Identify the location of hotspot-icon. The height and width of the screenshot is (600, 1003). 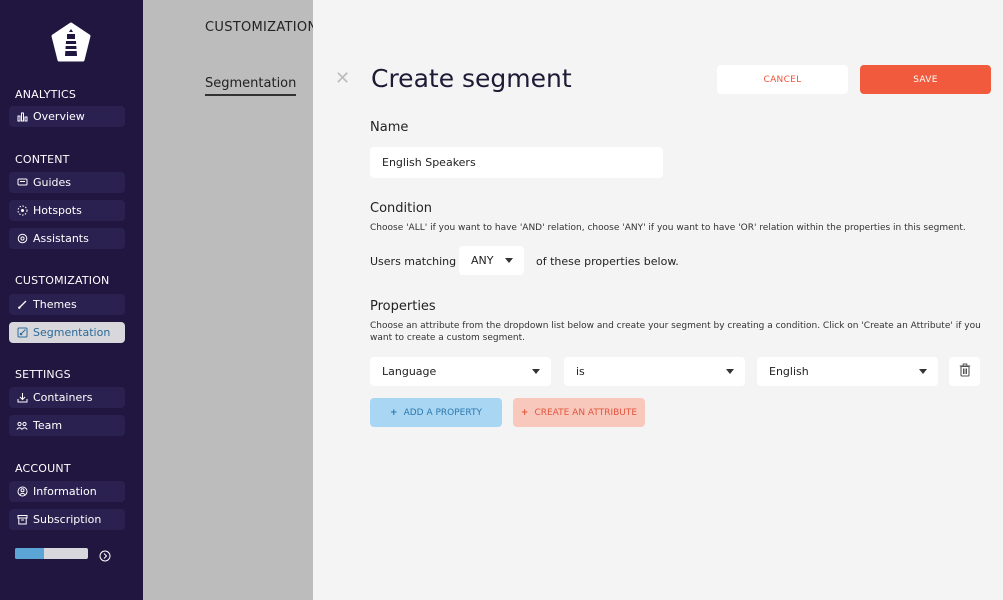
(22, 211).